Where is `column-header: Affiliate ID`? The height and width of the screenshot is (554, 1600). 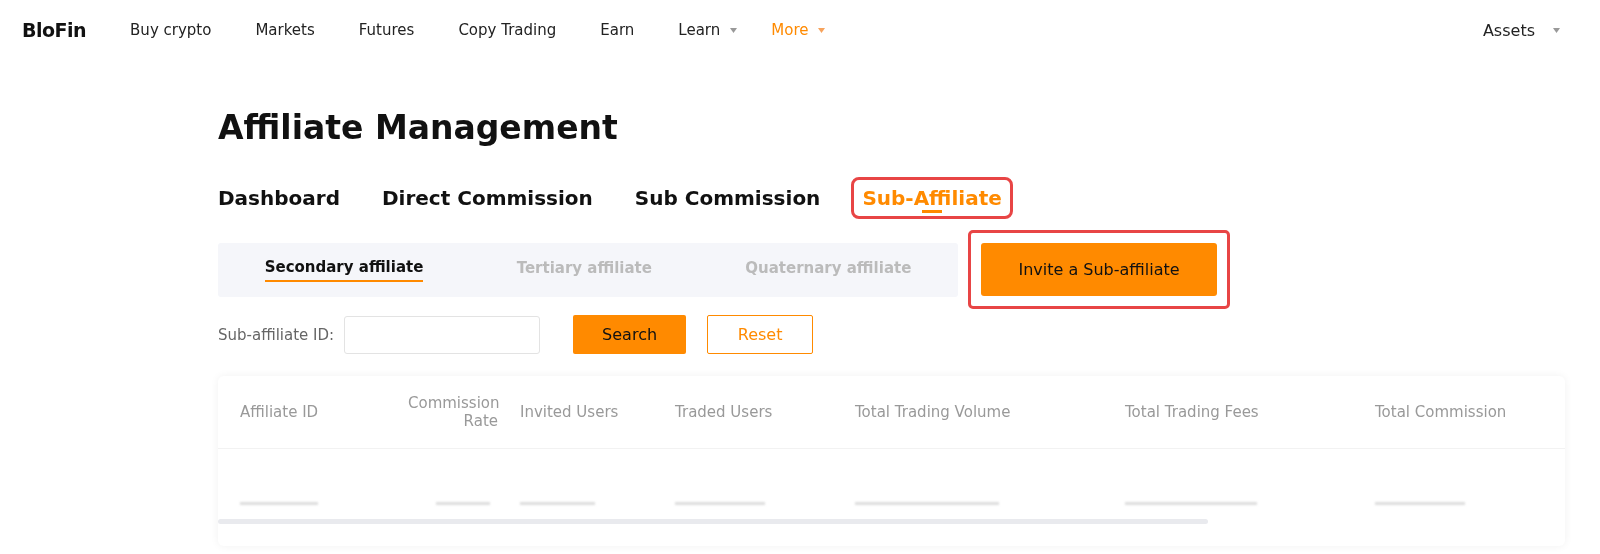
column-header: Affiliate ID is located at coordinates (279, 412).